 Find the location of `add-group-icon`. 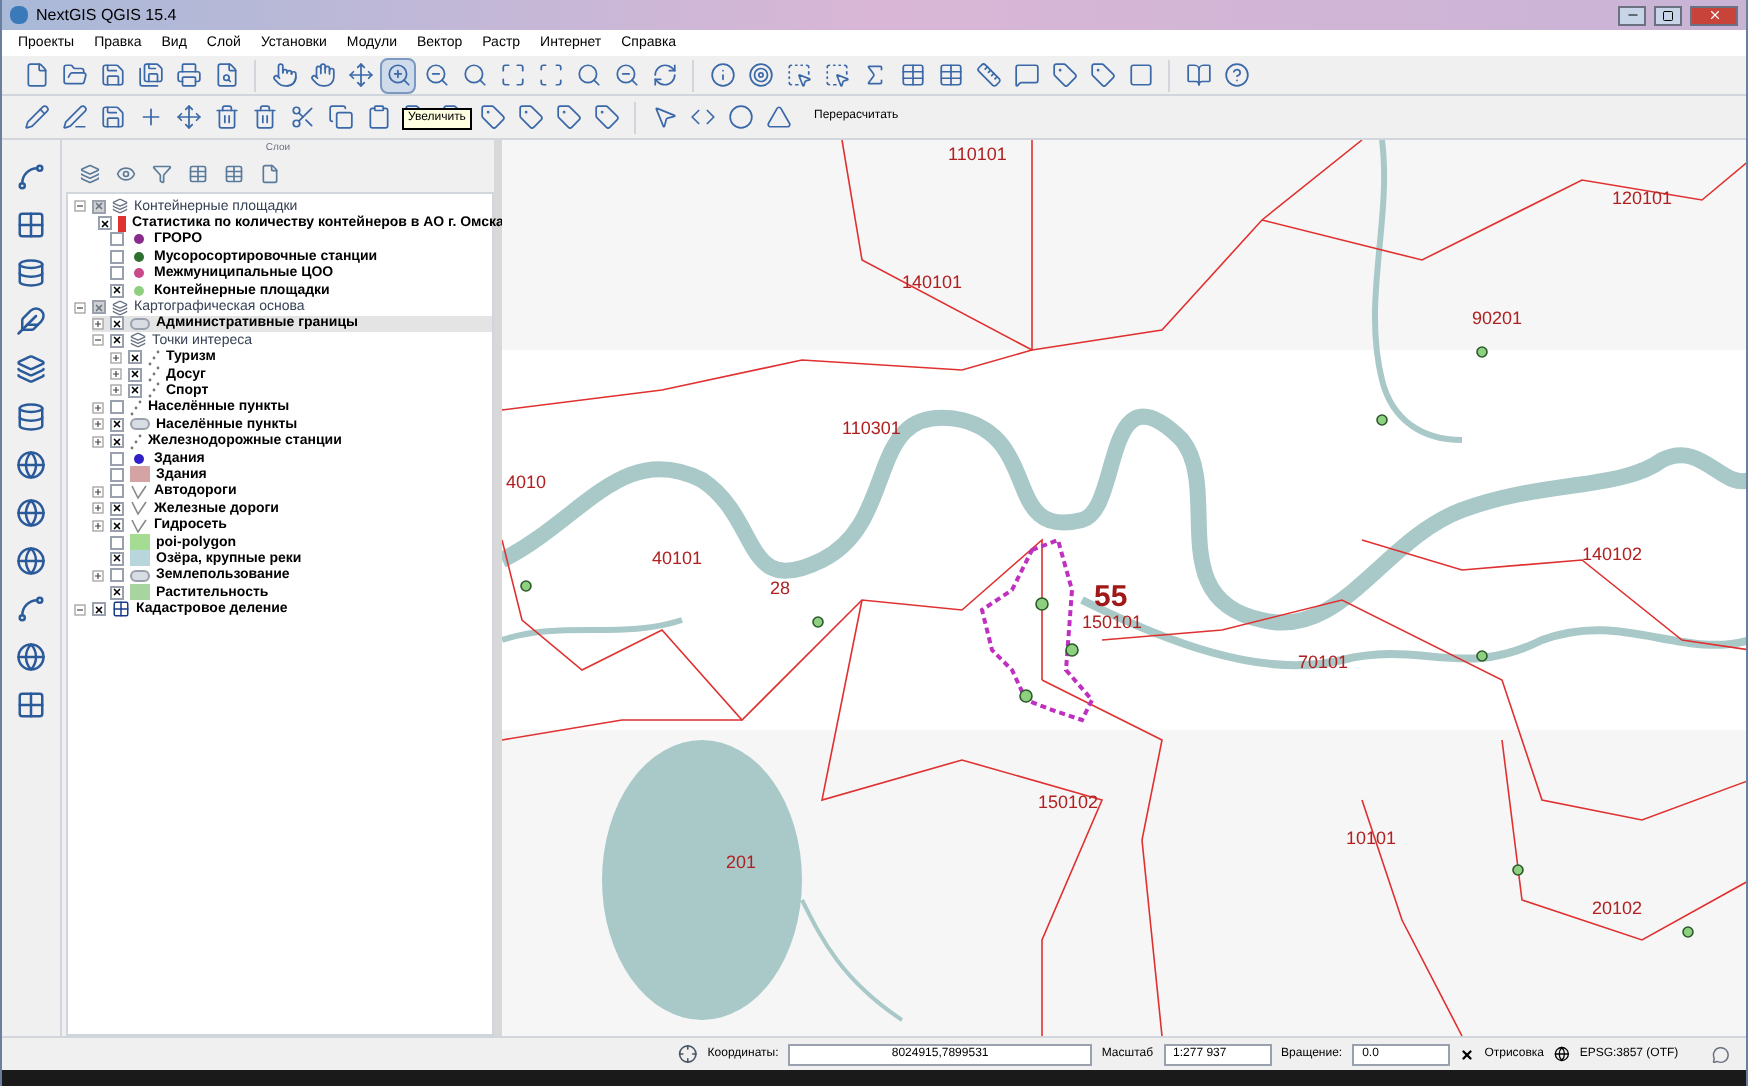

add-group-icon is located at coordinates (90, 174).